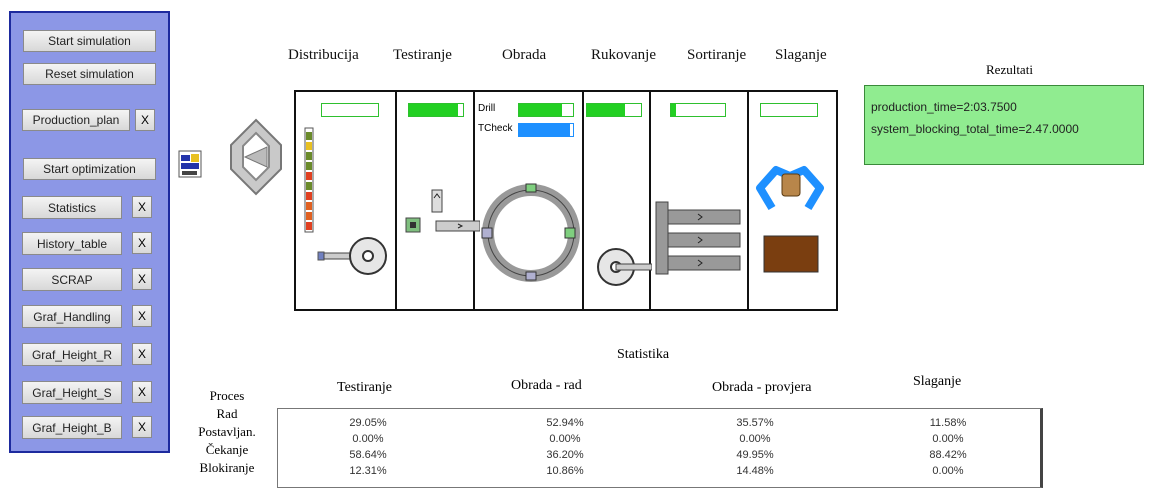 This screenshot has width=1151, height=488. Describe the element at coordinates (72, 243) in the screenshot. I see `history-table-button: History_table` at that location.